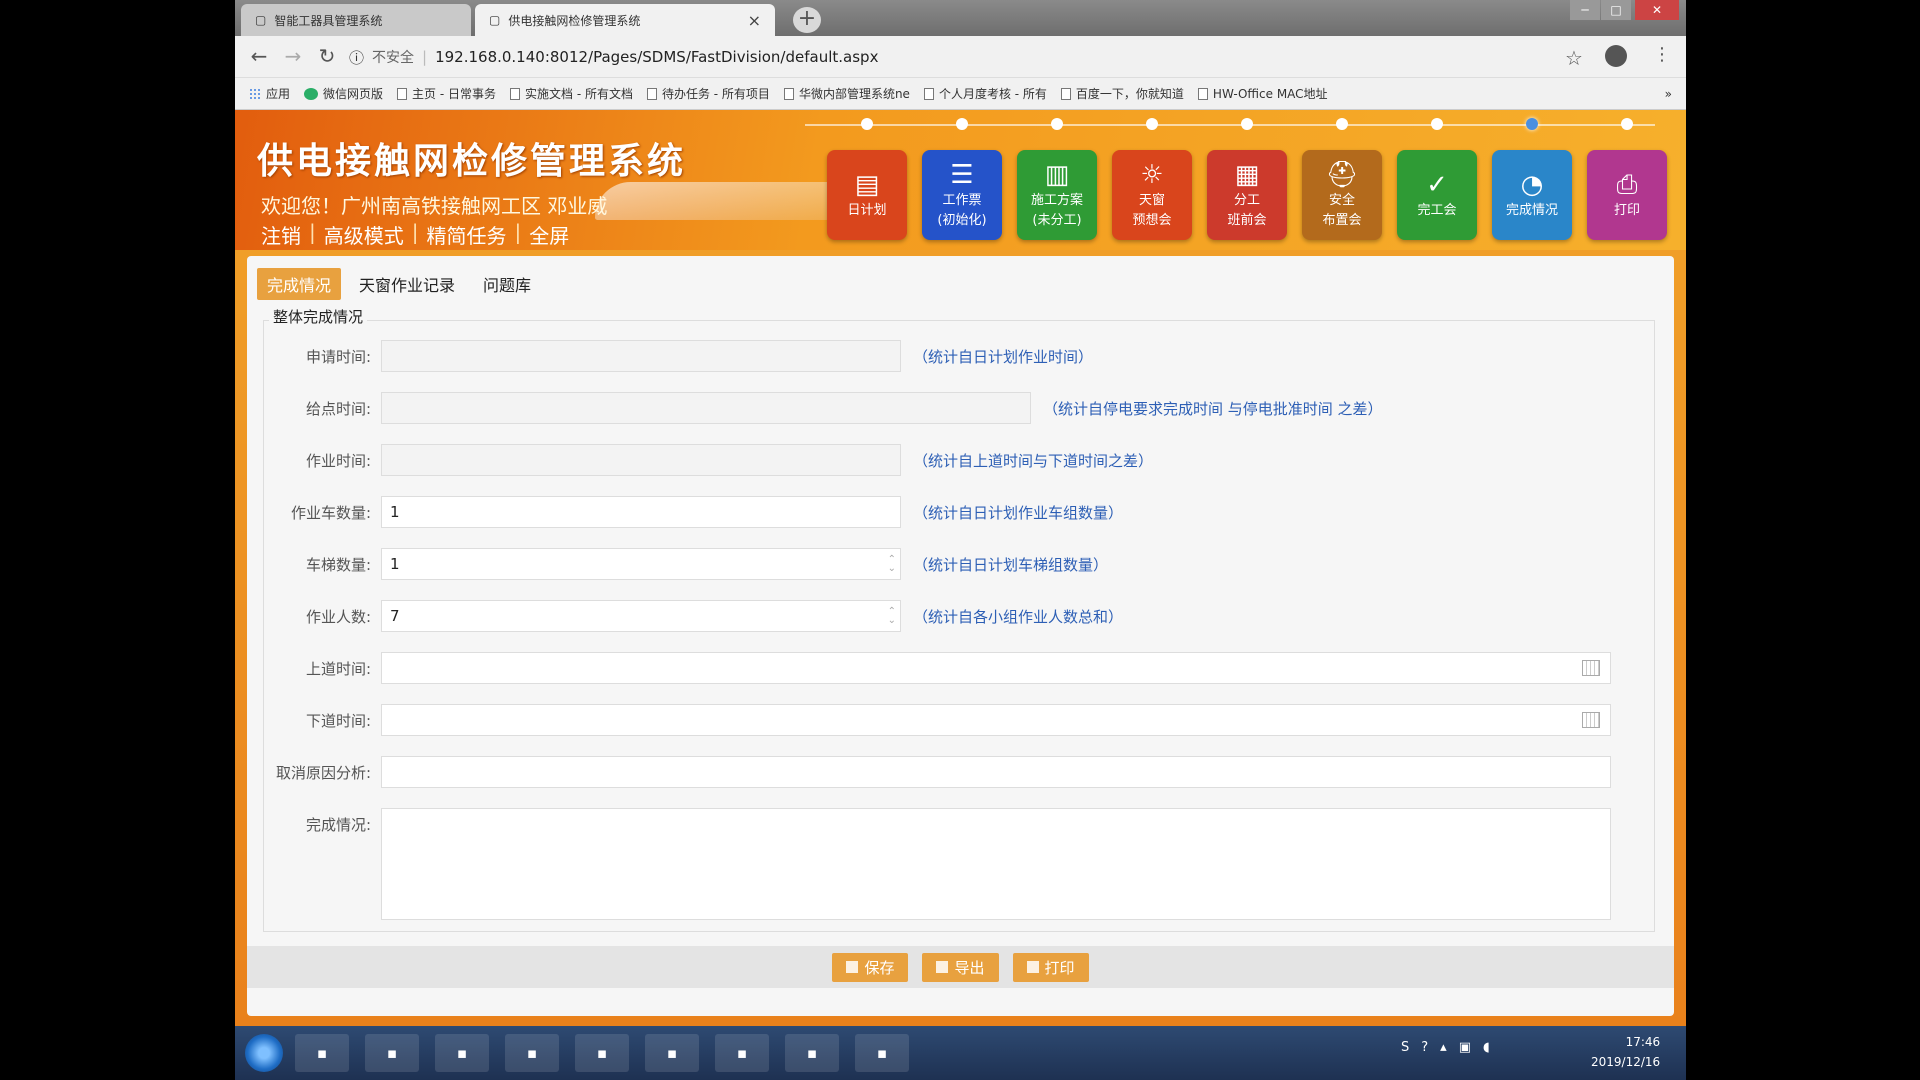 The width and height of the screenshot is (1920, 1080). What do you see at coordinates (549, 234) in the screenshot?
I see `fullscreen-link: 全屏` at bounding box center [549, 234].